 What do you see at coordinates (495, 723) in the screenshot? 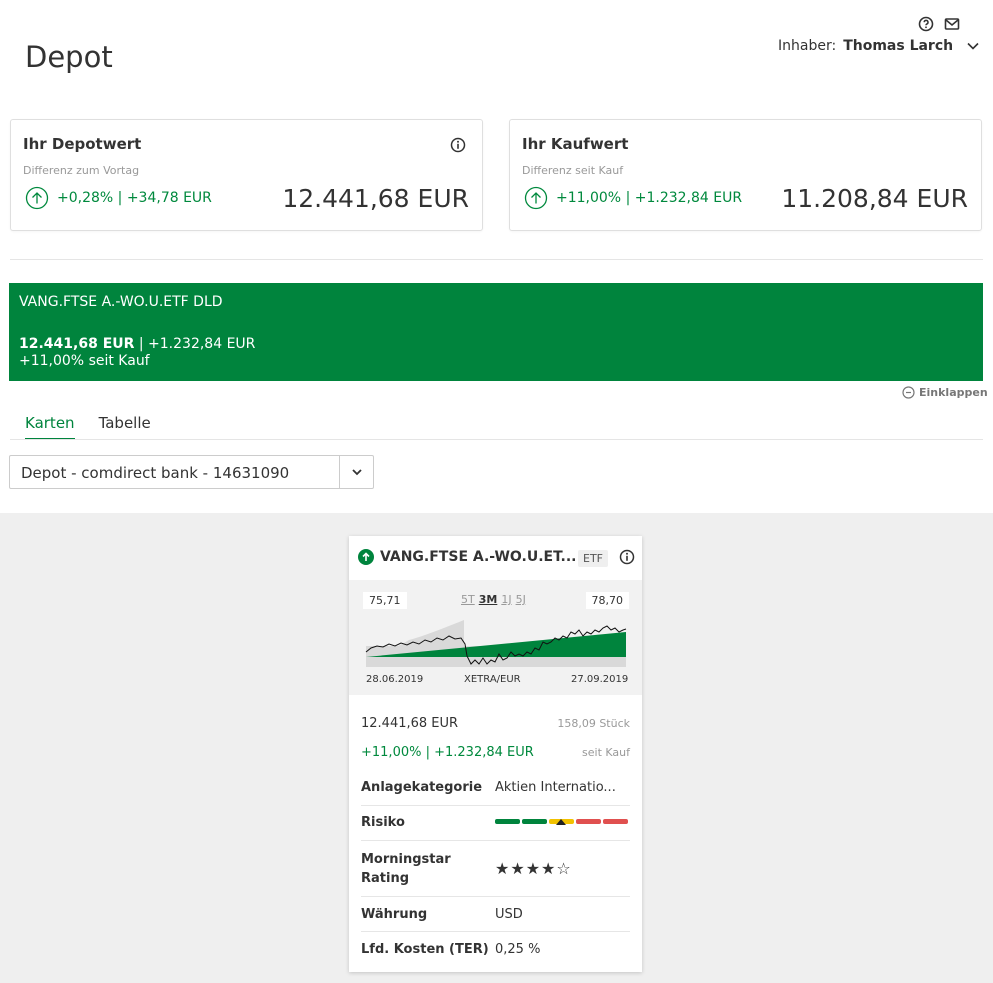
I see `etf-value-row: 12.441,68 EUR 158,09 Stück` at bounding box center [495, 723].